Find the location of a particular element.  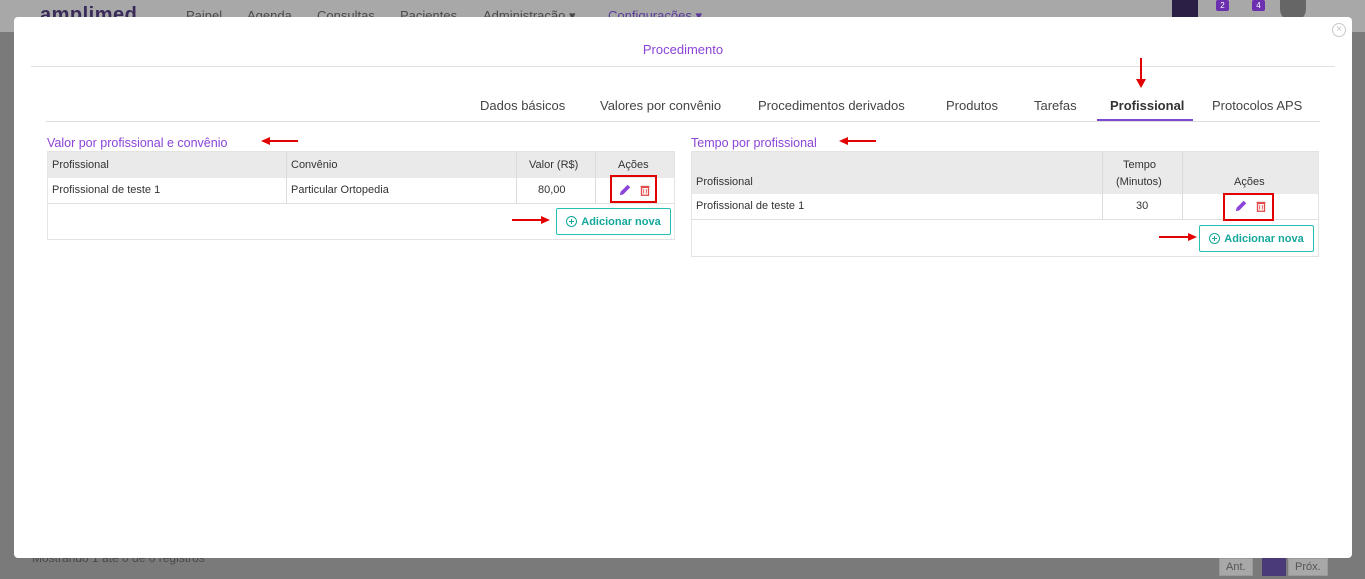

bg-pager-current is located at coordinates (1274, 567).